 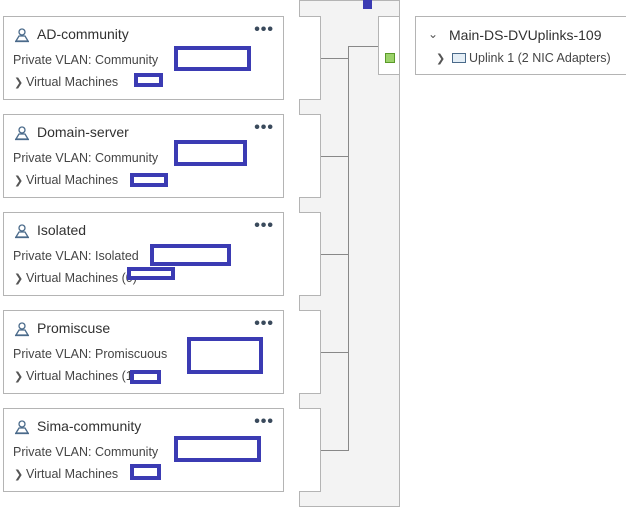 I want to click on vlan-label: Private VLAN: Isolated, so click(x=76, y=256).